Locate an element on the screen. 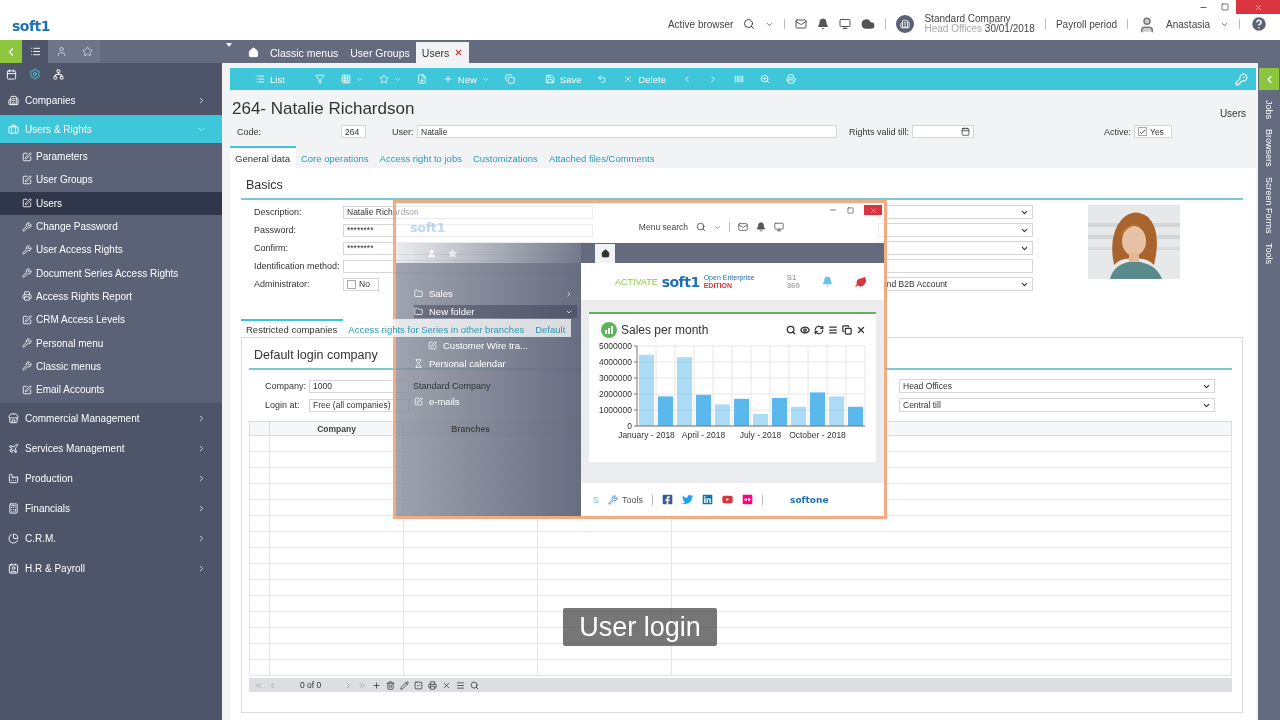 The height and width of the screenshot is (720, 1280). logo: soft1 is located at coordinates (31, 26).